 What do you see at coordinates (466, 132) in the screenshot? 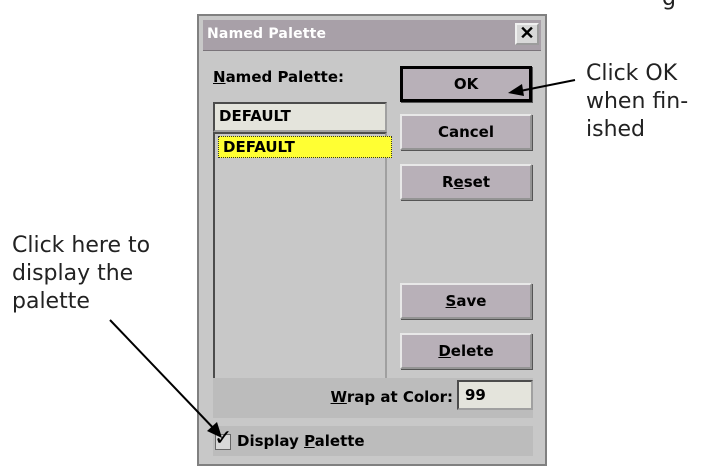
I see `cancel-button: Cancel` at bounding box center [466, 132].